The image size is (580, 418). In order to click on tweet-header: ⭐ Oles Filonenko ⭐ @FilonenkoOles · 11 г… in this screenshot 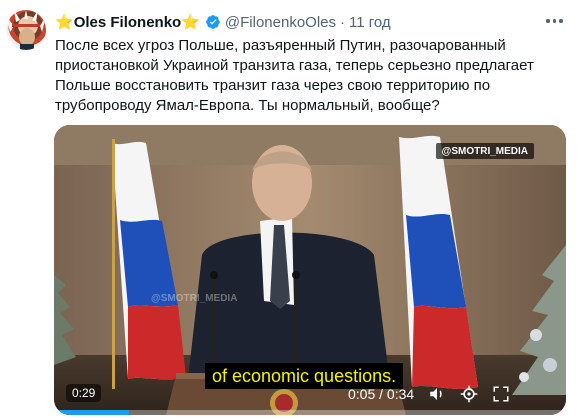, I will do `click(223, 22)`.